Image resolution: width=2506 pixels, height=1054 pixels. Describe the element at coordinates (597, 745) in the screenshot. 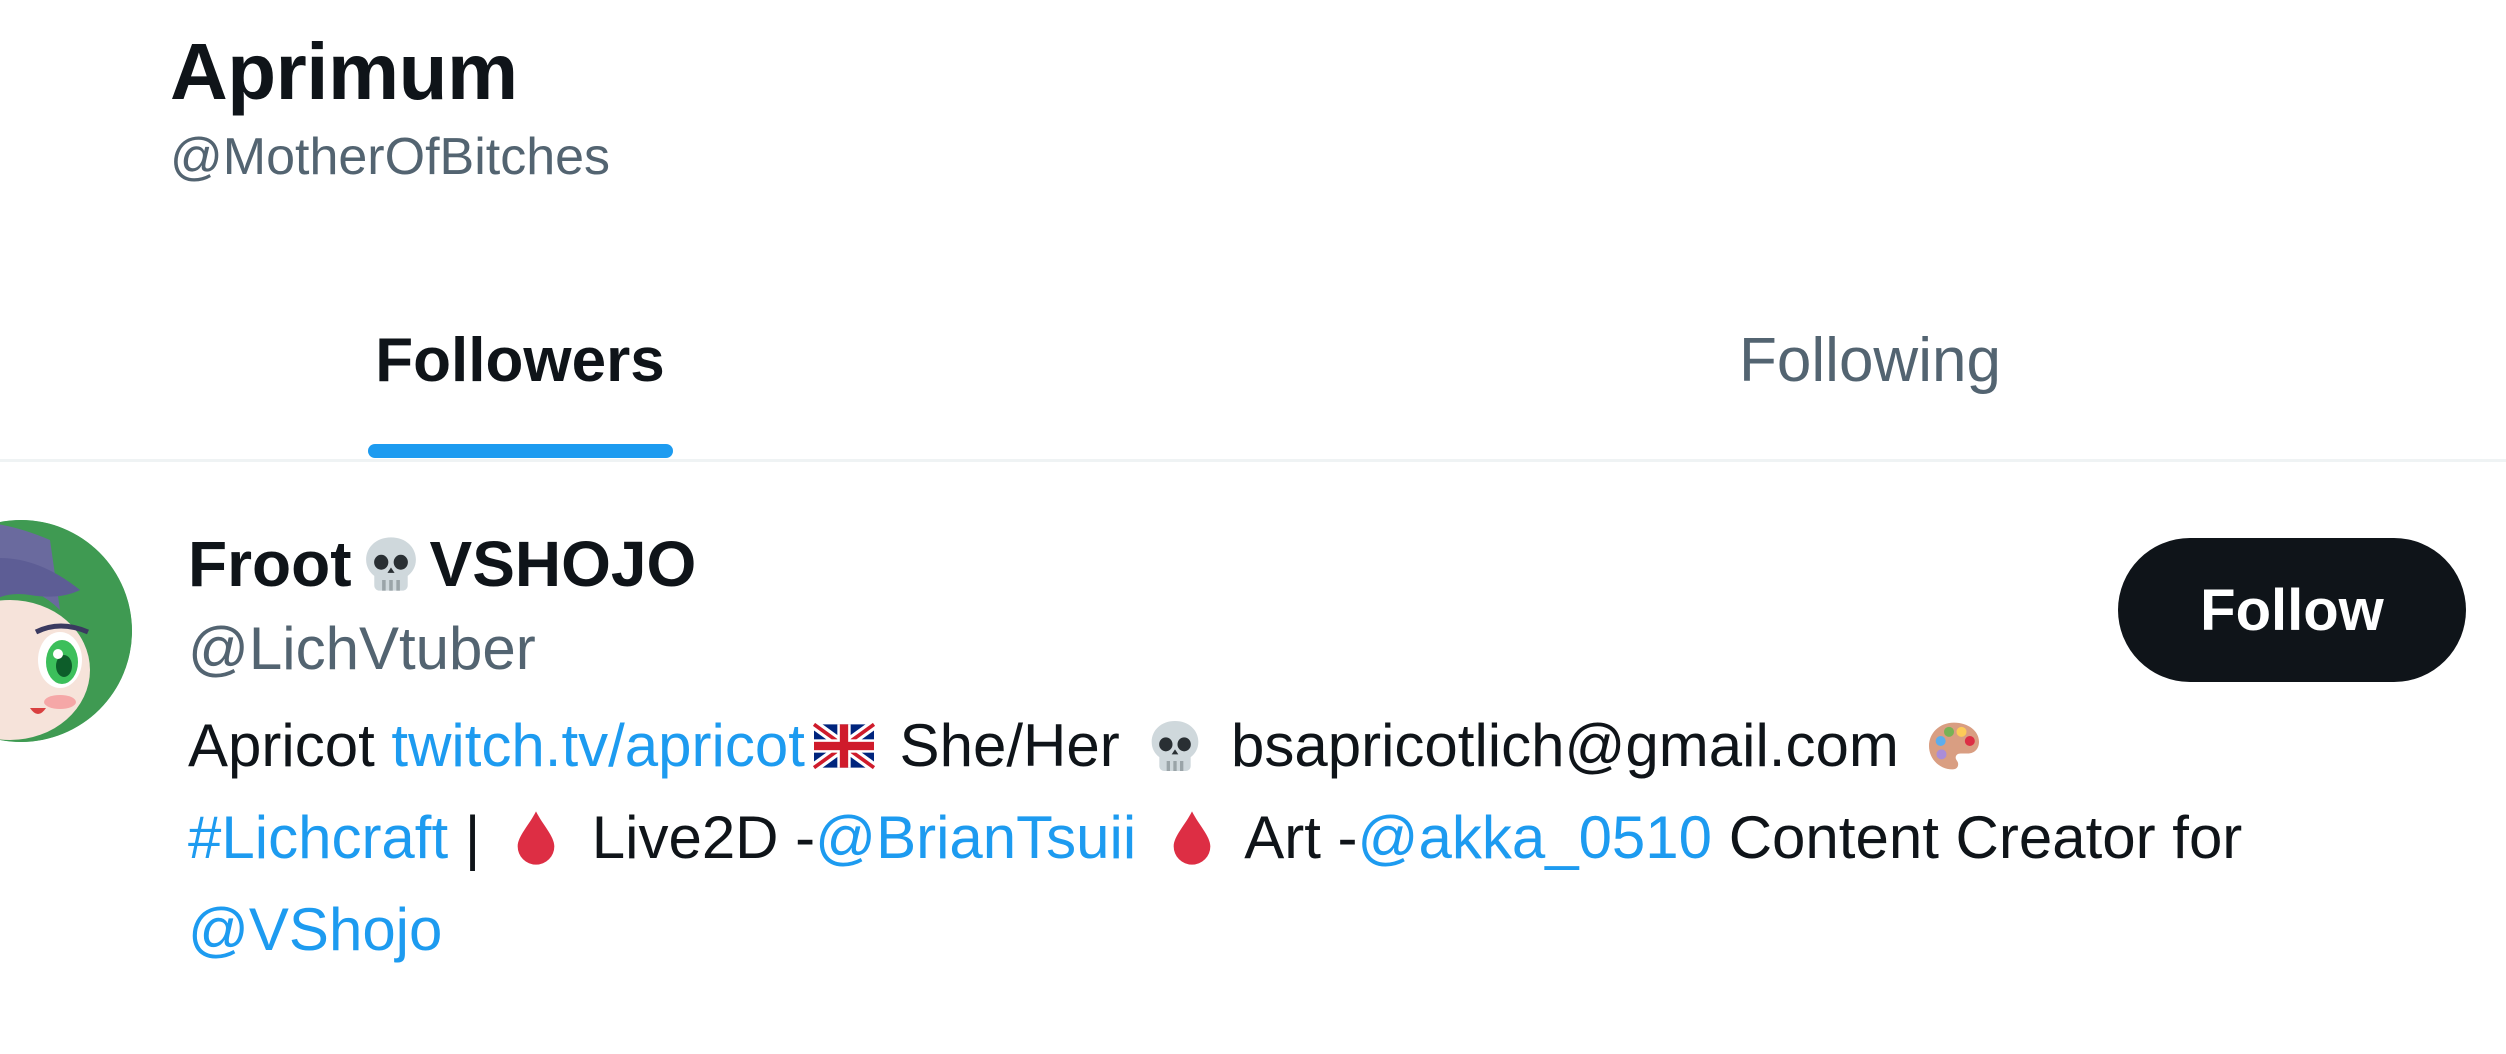

I see `bio-link-twitch: twitch.tv/apricot` at that location.